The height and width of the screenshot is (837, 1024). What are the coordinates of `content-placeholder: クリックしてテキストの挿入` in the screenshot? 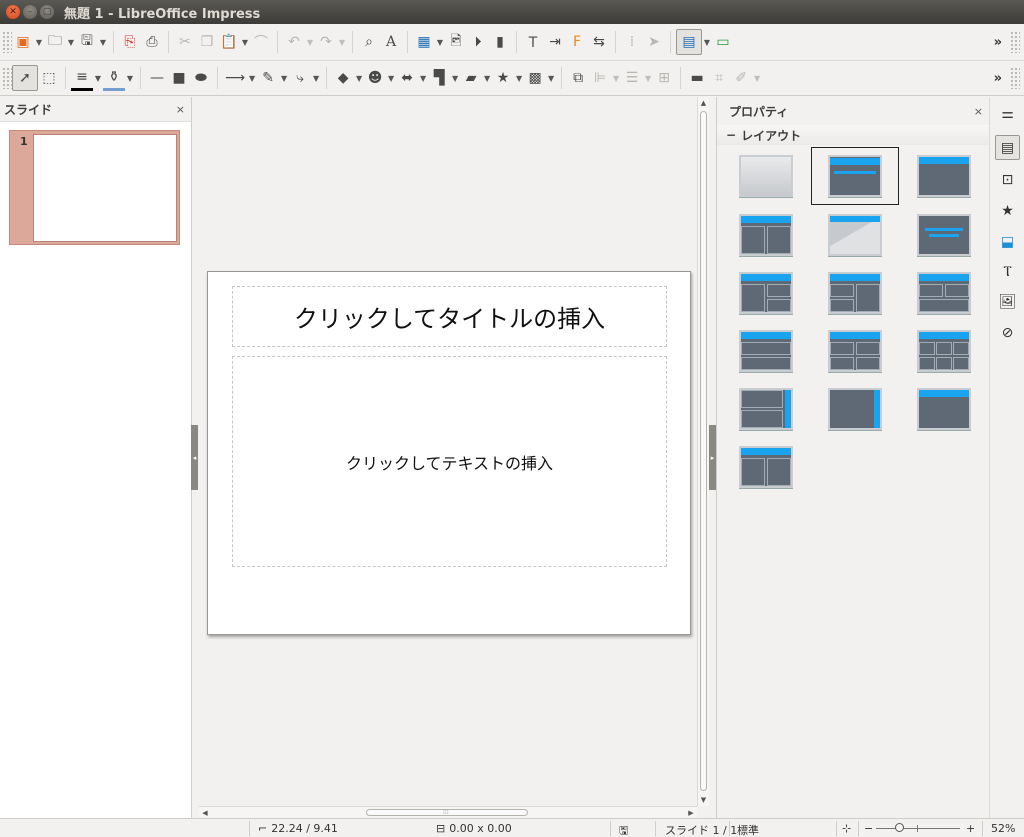 It's located at (449, 461).